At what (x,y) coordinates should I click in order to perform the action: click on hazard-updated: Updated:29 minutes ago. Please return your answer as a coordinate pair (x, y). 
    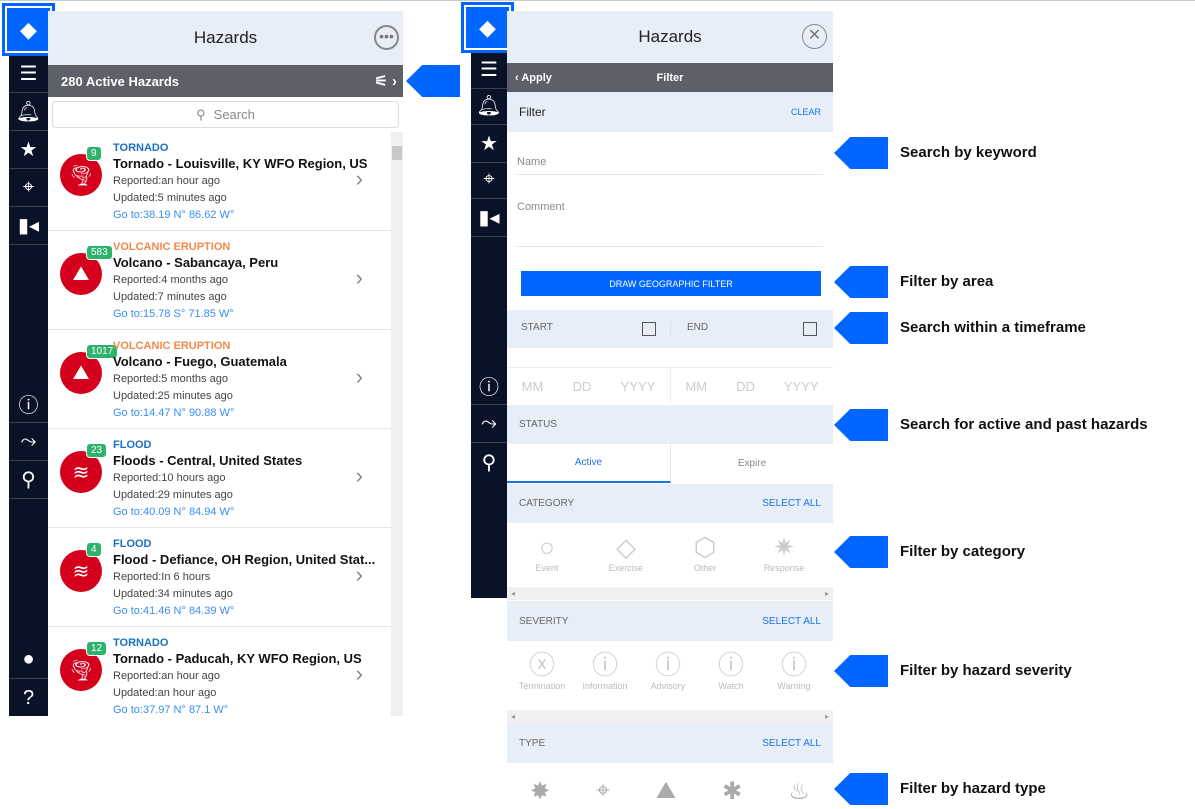
    Looking at the image, I should click on (173, 495).